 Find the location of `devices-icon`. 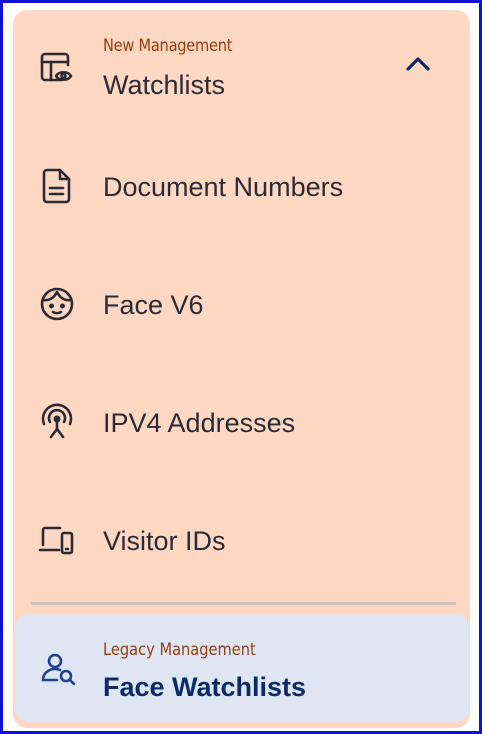

devices-icon is located at coordinates (56, 540).